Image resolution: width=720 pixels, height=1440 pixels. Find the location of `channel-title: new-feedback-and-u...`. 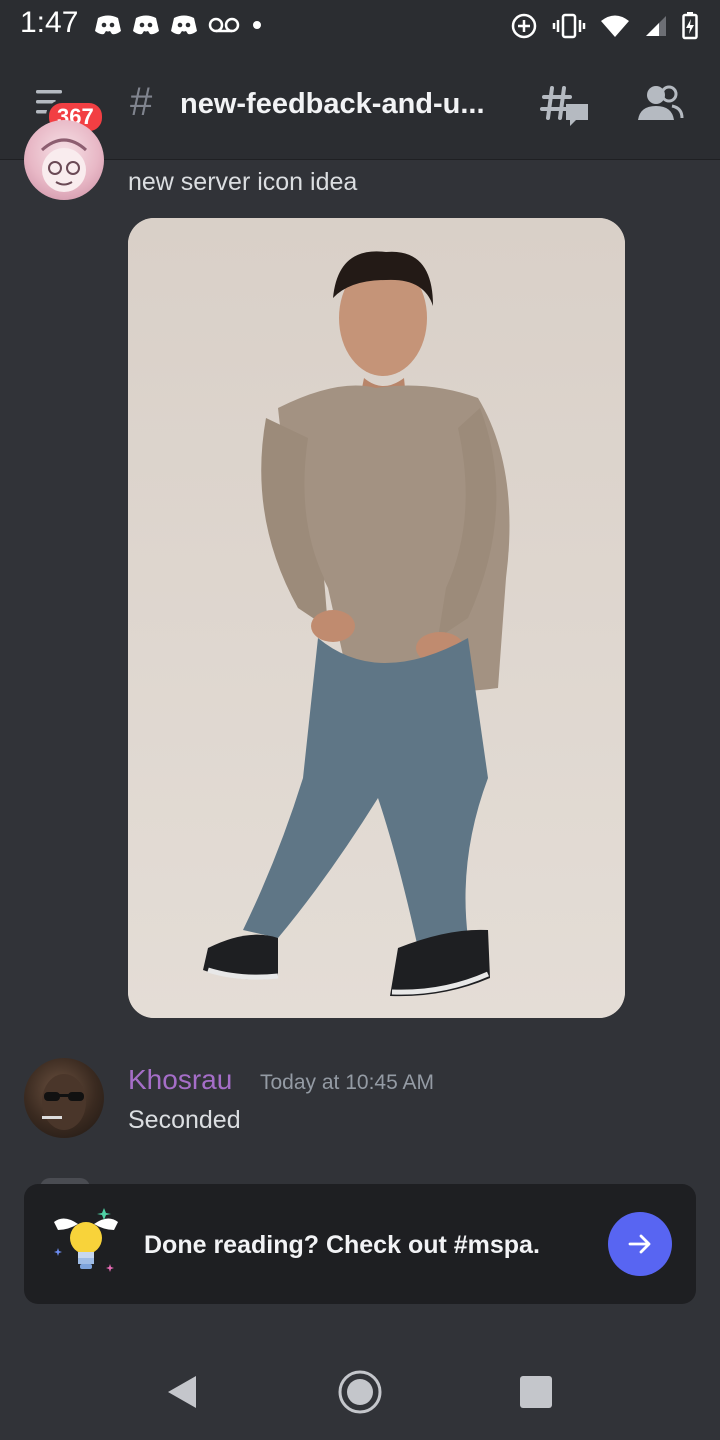

channel-title: new-feedback-and-u... is located at coordinates (345, 104).